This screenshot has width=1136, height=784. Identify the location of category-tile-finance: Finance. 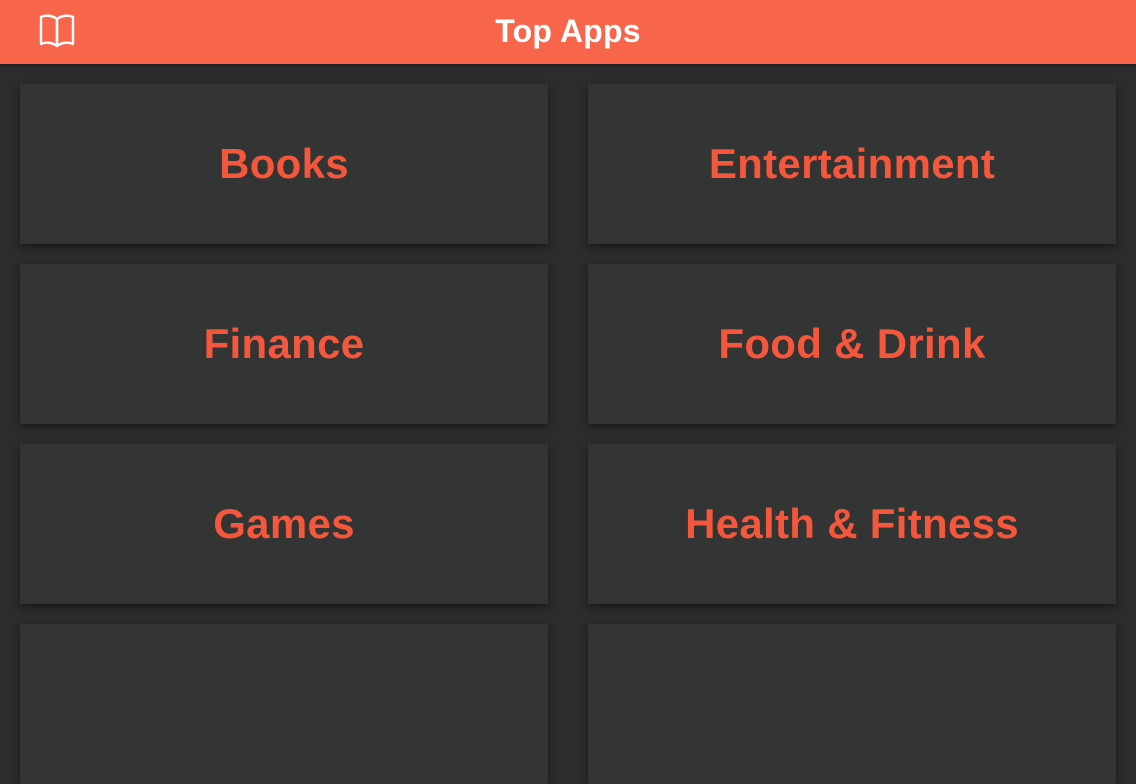
(284, 344).